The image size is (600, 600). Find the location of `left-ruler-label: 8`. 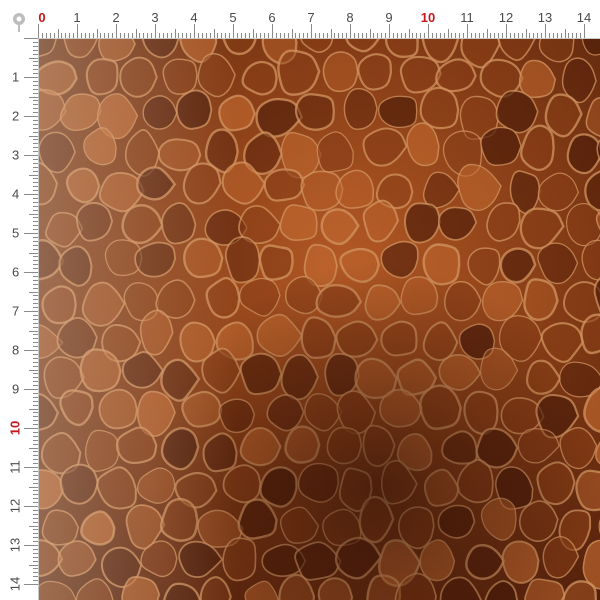

left-ruler-label: 8 is located at coordinates (16, 350).